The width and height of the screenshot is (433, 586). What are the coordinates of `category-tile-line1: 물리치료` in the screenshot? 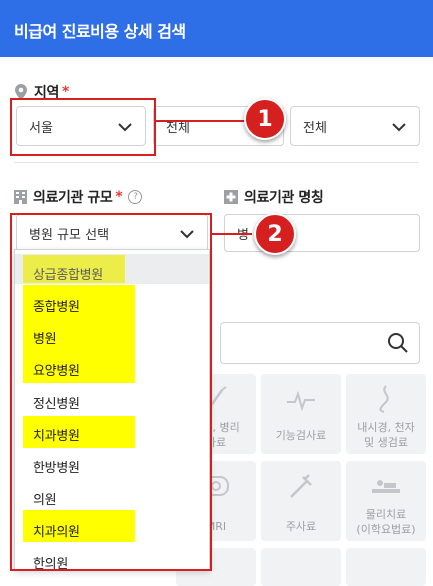 It's located at (386, 514).